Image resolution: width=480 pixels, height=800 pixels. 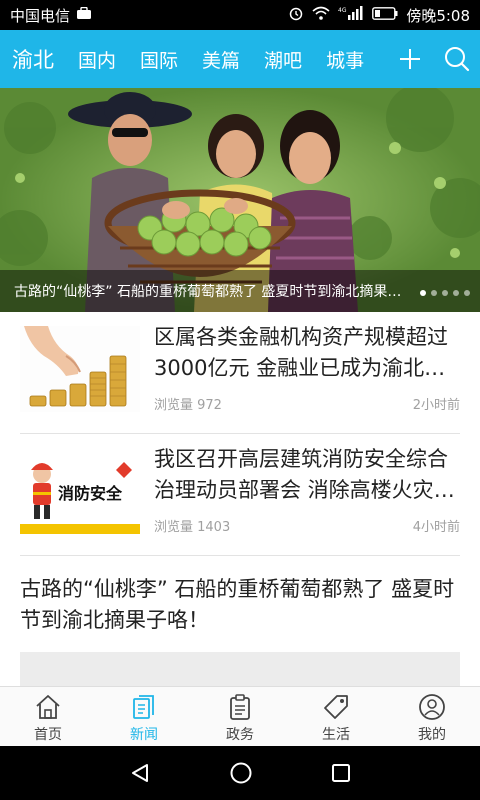 What do you see at coordinates (301, 352) in the screenshot?
I see `news-title: 区属各类金融机构资产规模超过3000亿元 金融业已成为渝北经济发展重要支柱` at bounding box center [301, 352].